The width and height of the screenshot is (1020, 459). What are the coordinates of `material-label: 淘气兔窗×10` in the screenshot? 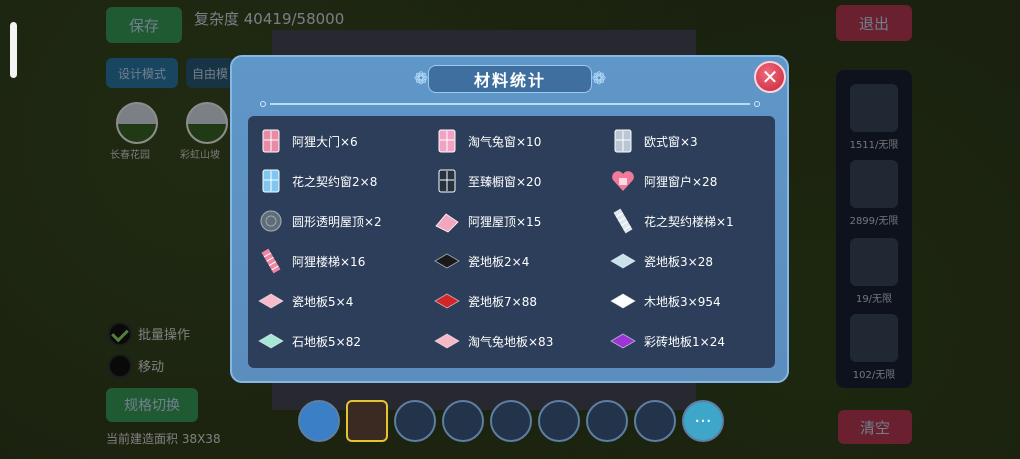 It's located at (505, 141).